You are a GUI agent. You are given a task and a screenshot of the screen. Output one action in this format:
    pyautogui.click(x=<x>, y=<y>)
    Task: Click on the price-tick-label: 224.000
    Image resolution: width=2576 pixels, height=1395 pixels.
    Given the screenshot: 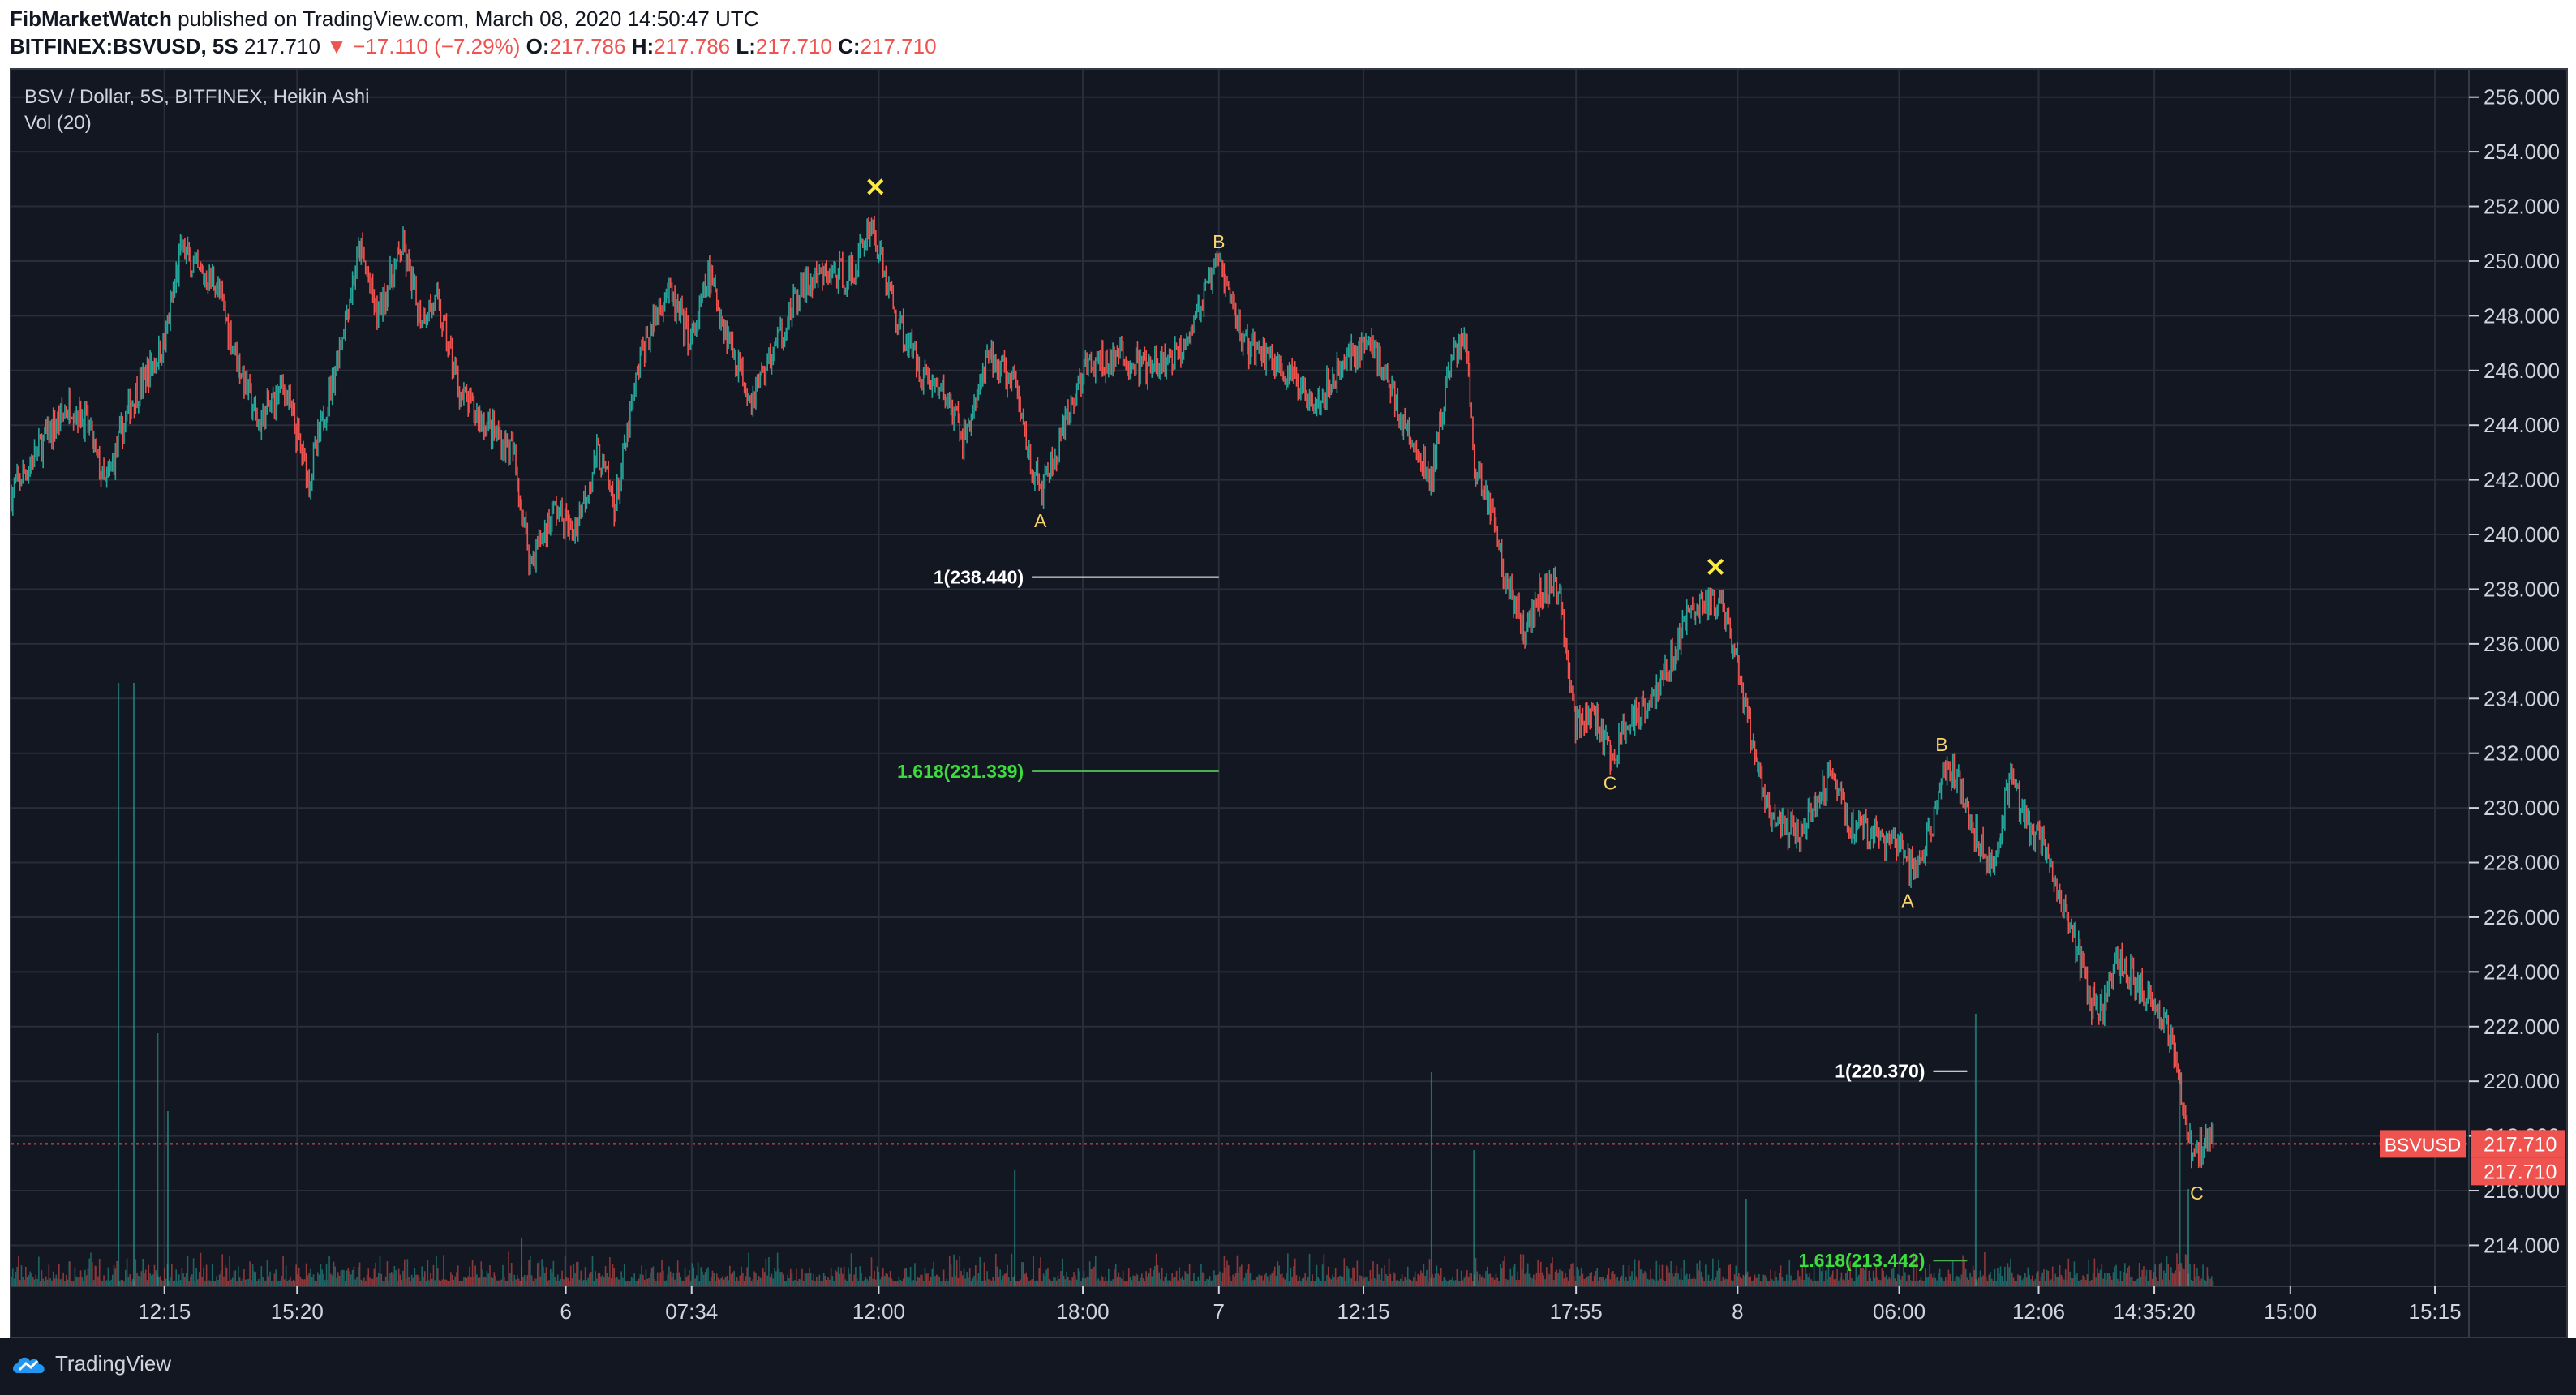 What is the action you would take?
    pyautogui.click(x=2522, y=972)
    